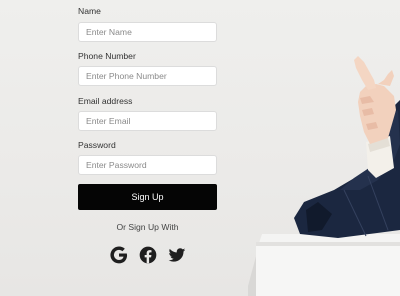  I want to click on password-label: Password, so click(97, 145).